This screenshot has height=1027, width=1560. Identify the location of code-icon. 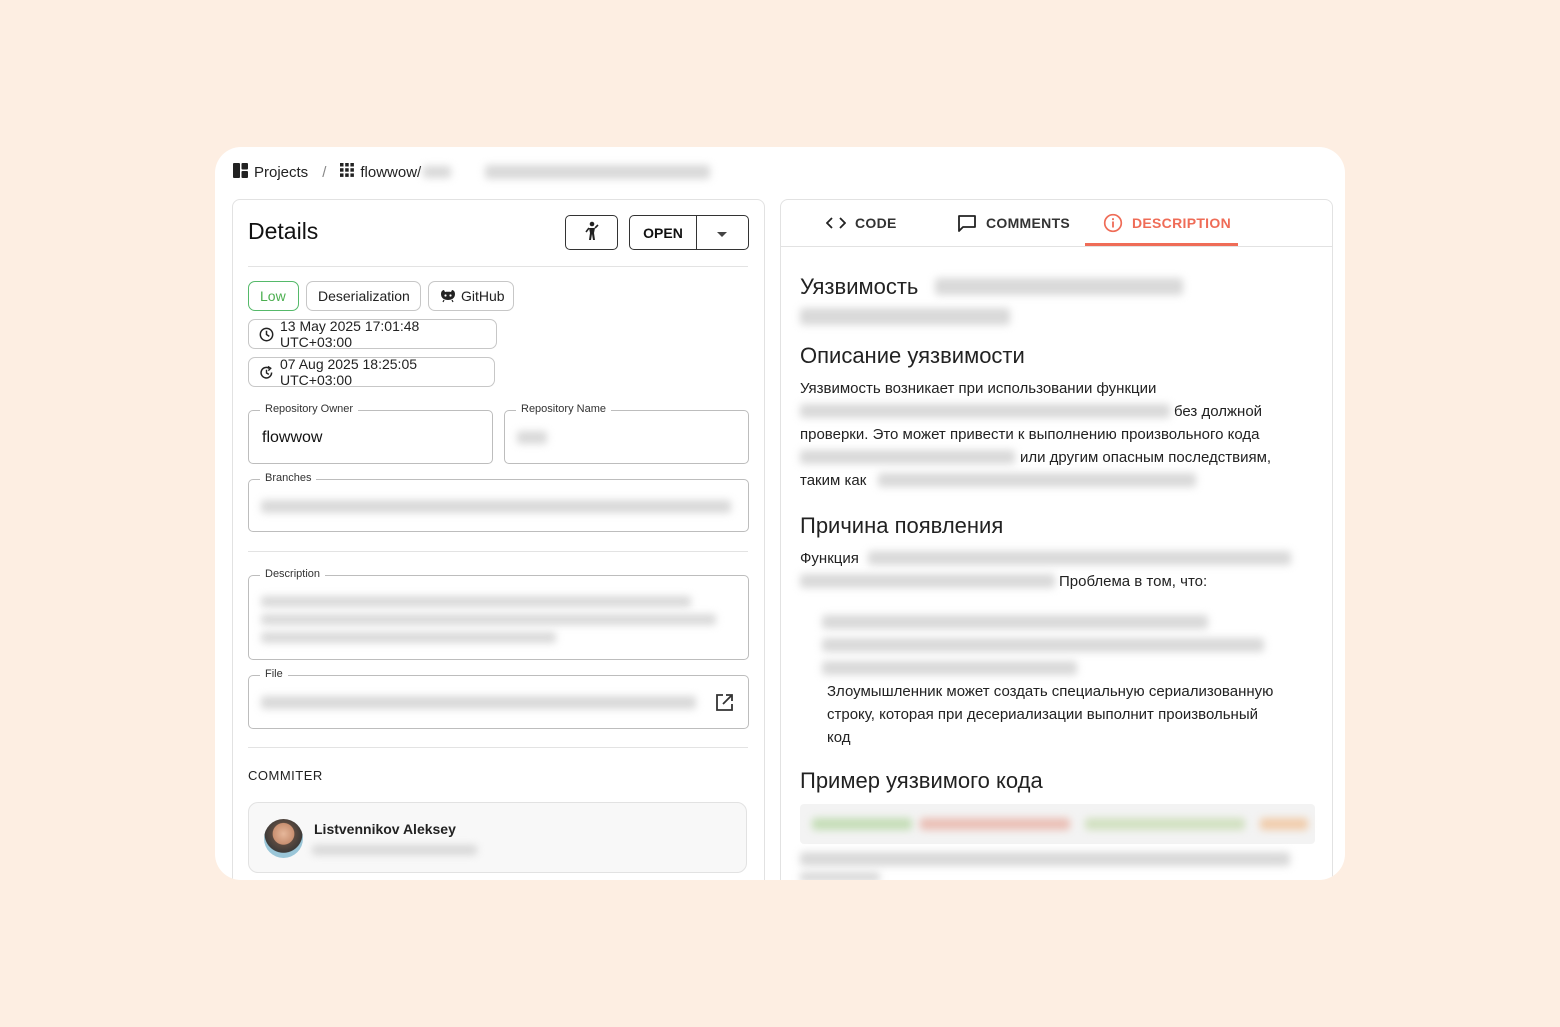
(836, 223).